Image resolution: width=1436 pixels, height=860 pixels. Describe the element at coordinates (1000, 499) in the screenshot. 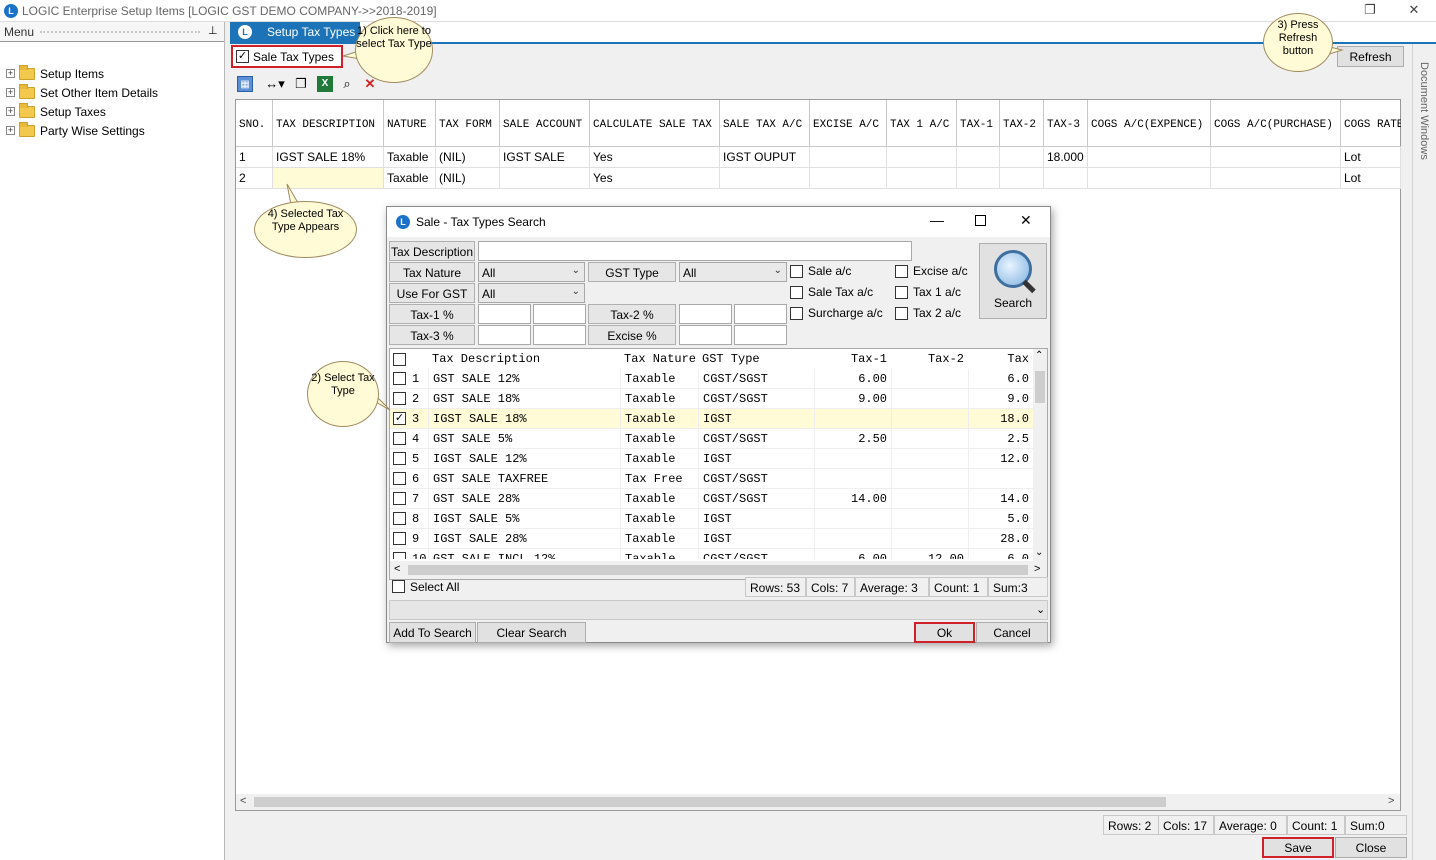

I see `grid-cell: 14.0` at that location.